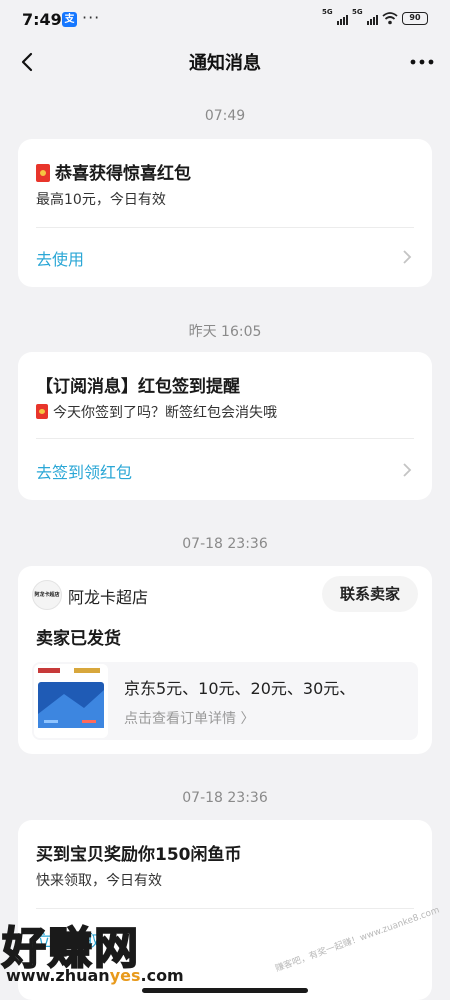 Image resolution: width=450 pixels, height=1000 pixels. Describe the element at coordinates (95, 975) in the screenshot. I see `watermark-url: www.zhuanyes.com` at that location.